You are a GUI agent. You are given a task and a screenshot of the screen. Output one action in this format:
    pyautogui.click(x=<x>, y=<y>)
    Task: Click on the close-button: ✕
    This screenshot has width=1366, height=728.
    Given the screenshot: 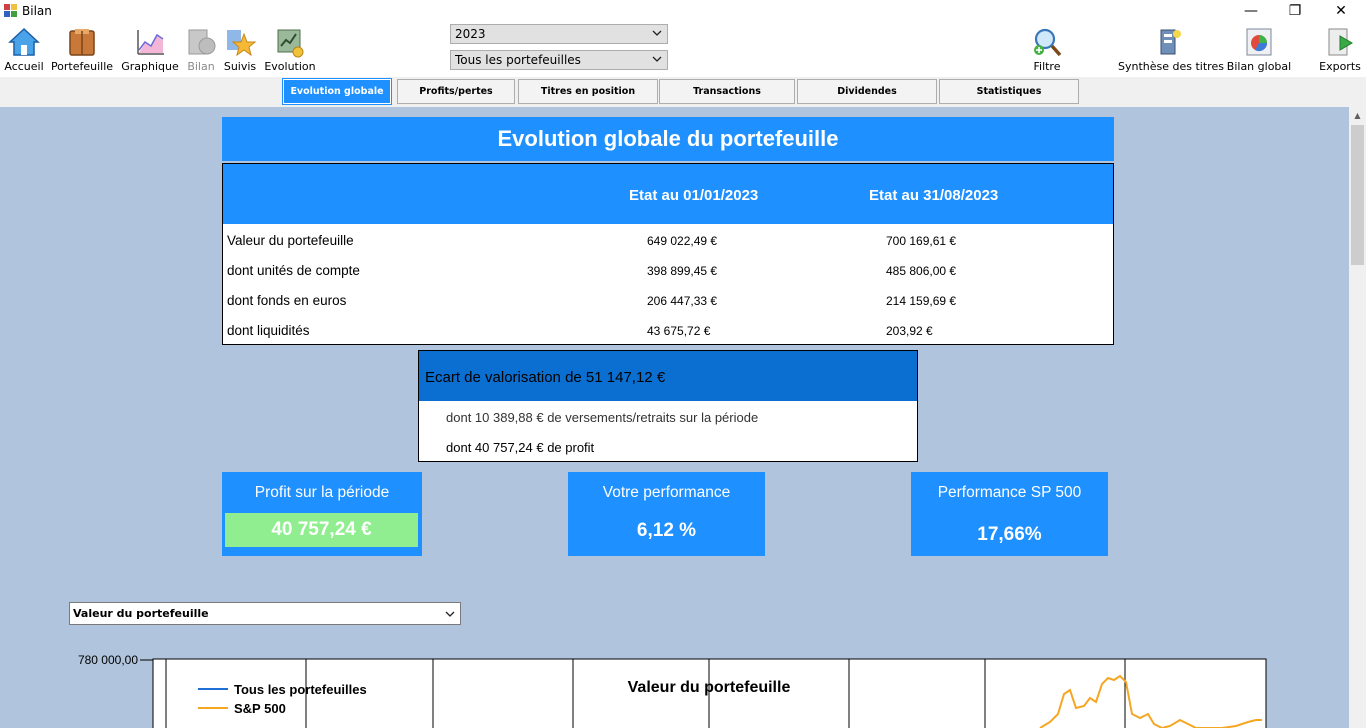 What is the action you would take?
    pyautogui.click(x=1341, y=11)
    